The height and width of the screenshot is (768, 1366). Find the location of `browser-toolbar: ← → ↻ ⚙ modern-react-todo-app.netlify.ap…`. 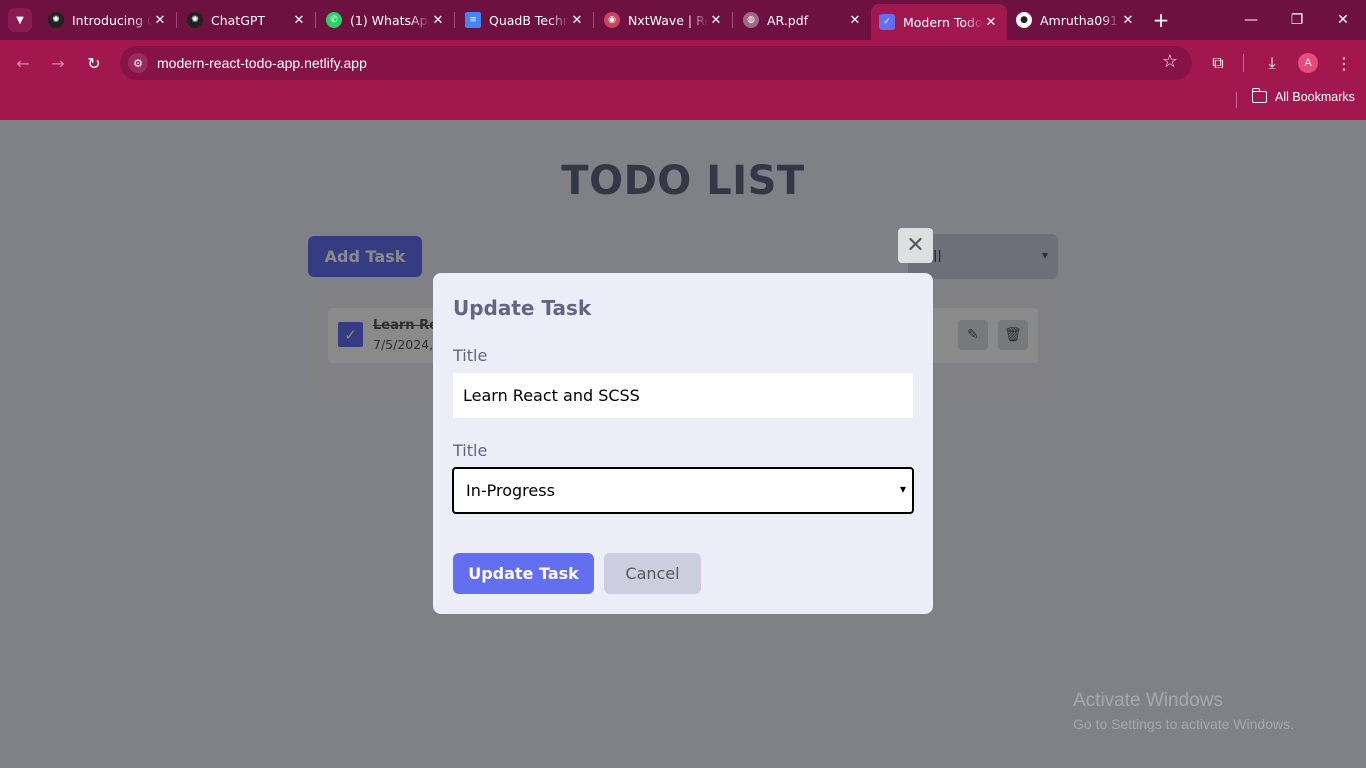

browser-toolbar: ← → ↻ ⚙ modern-react-todo-app.netlify.ap… is located at coordinates (683, 80).